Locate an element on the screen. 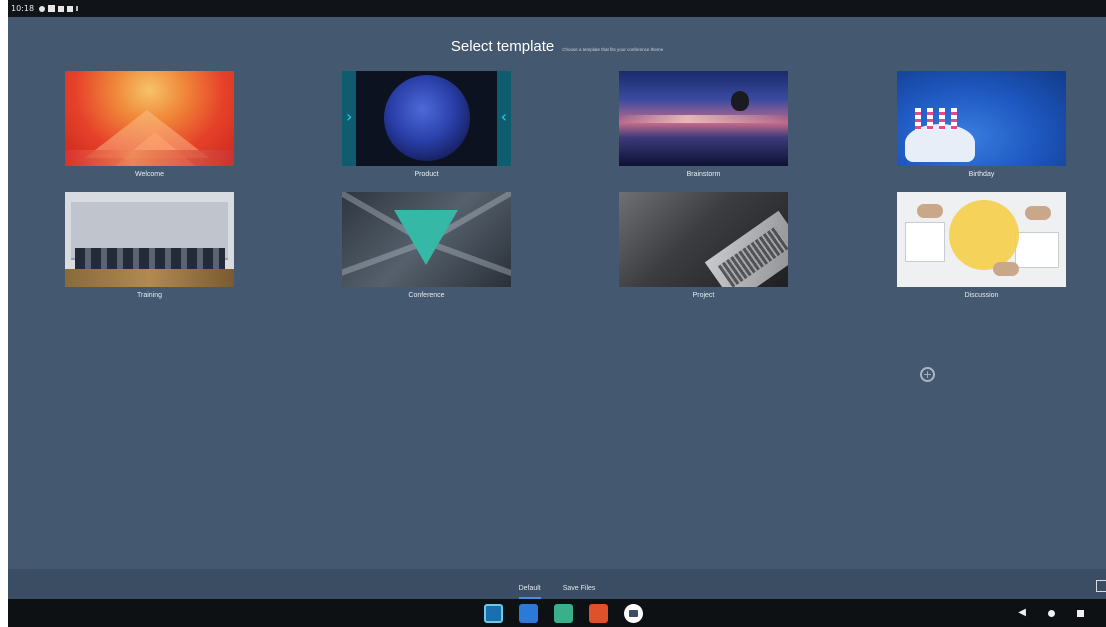 The height and width of the screenshot is (627, 1106). template-label: Welcome is located at coordinates (149, 174).